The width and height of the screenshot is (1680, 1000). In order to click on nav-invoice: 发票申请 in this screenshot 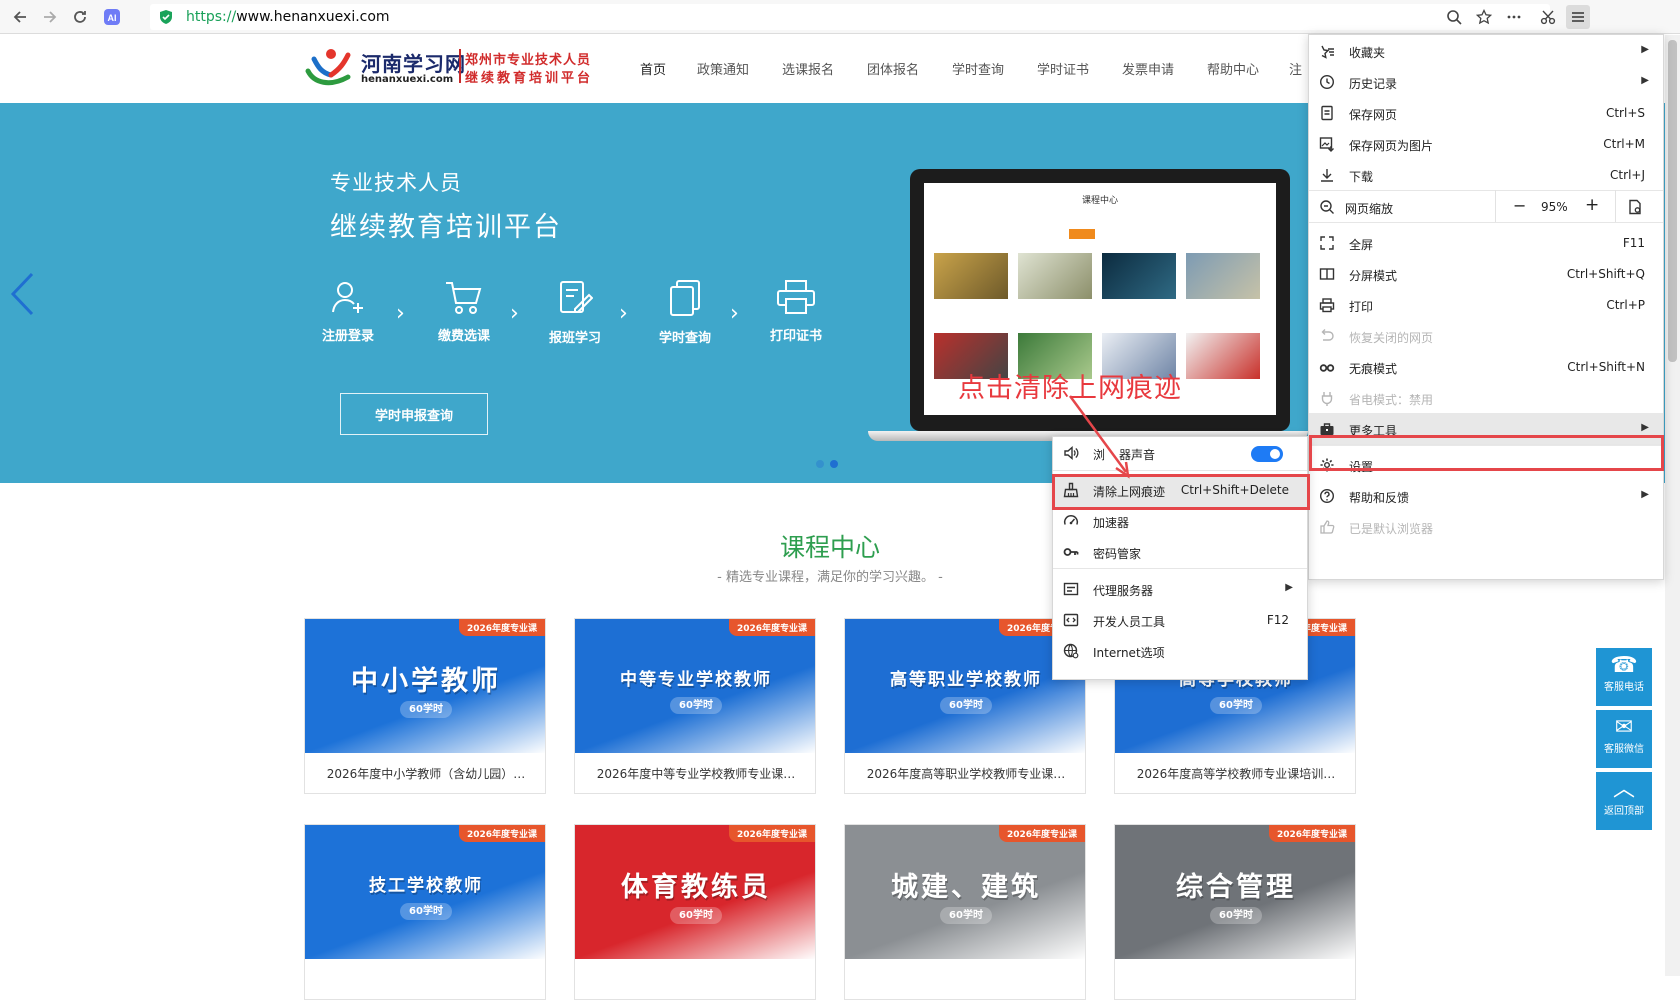, I will do `click(1148, 68)`.